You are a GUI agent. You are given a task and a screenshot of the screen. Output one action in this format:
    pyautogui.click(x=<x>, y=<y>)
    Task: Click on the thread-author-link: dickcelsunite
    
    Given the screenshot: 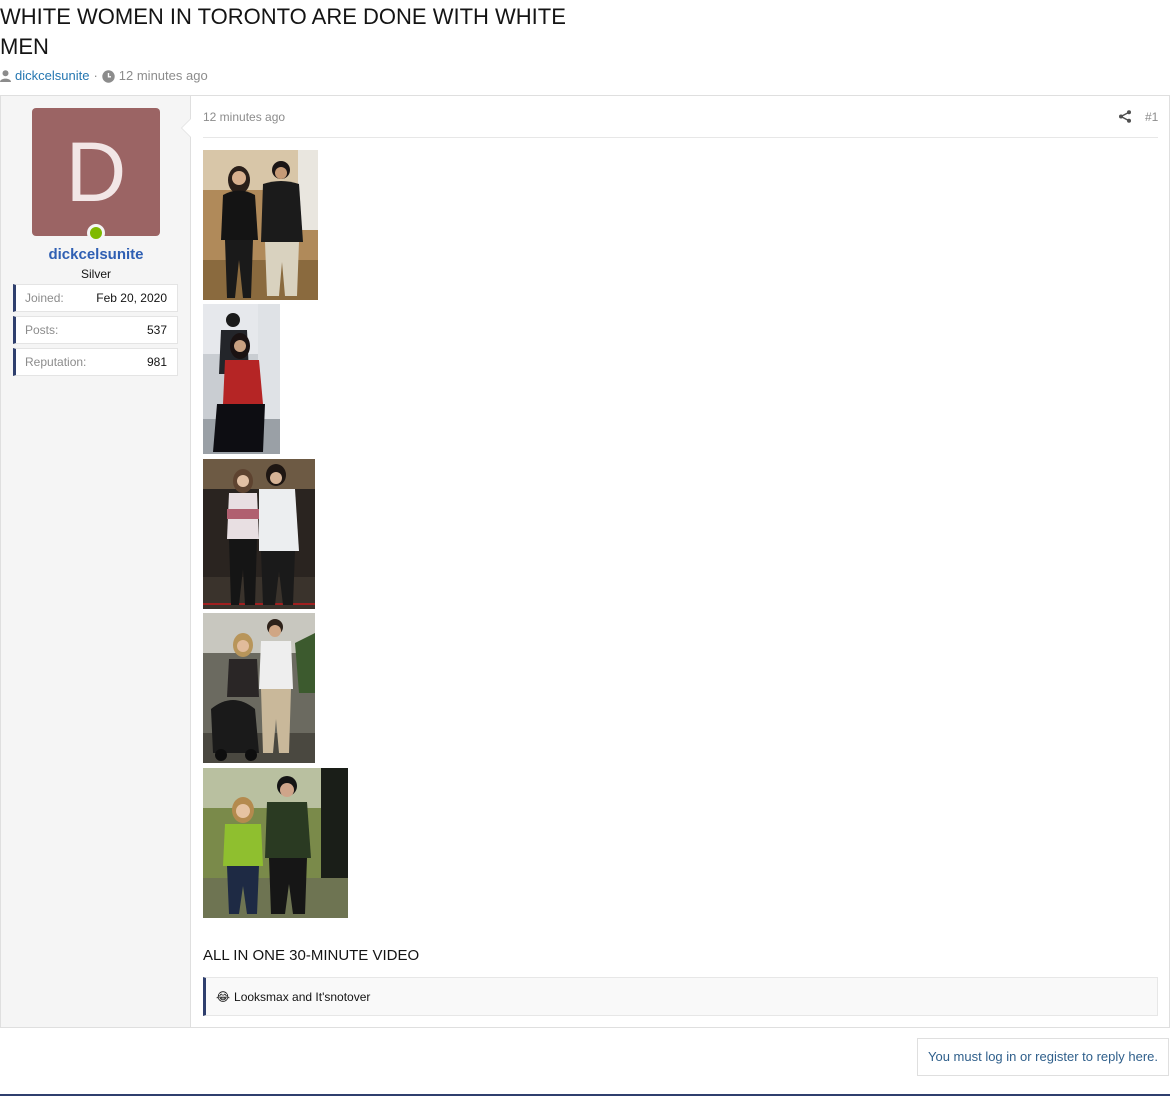 What is the action you would take?
    pyautogui.click(x=52, y=76)
    